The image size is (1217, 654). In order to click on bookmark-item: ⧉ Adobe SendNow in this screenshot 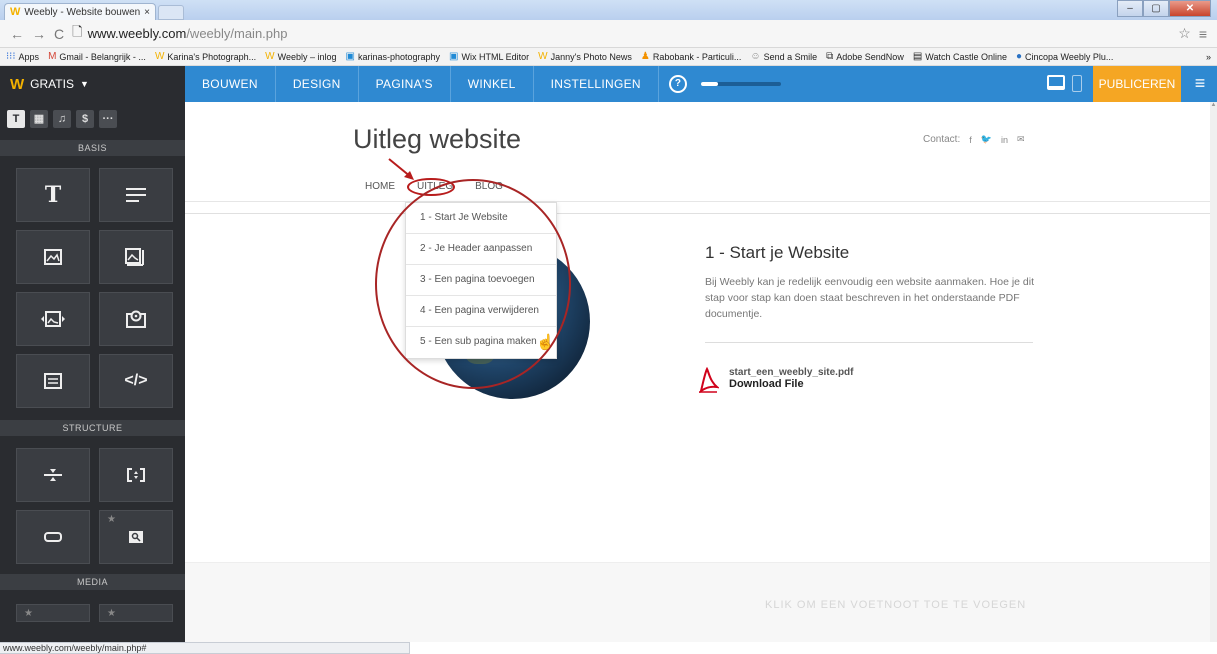, I will do `click(865, 56)`.